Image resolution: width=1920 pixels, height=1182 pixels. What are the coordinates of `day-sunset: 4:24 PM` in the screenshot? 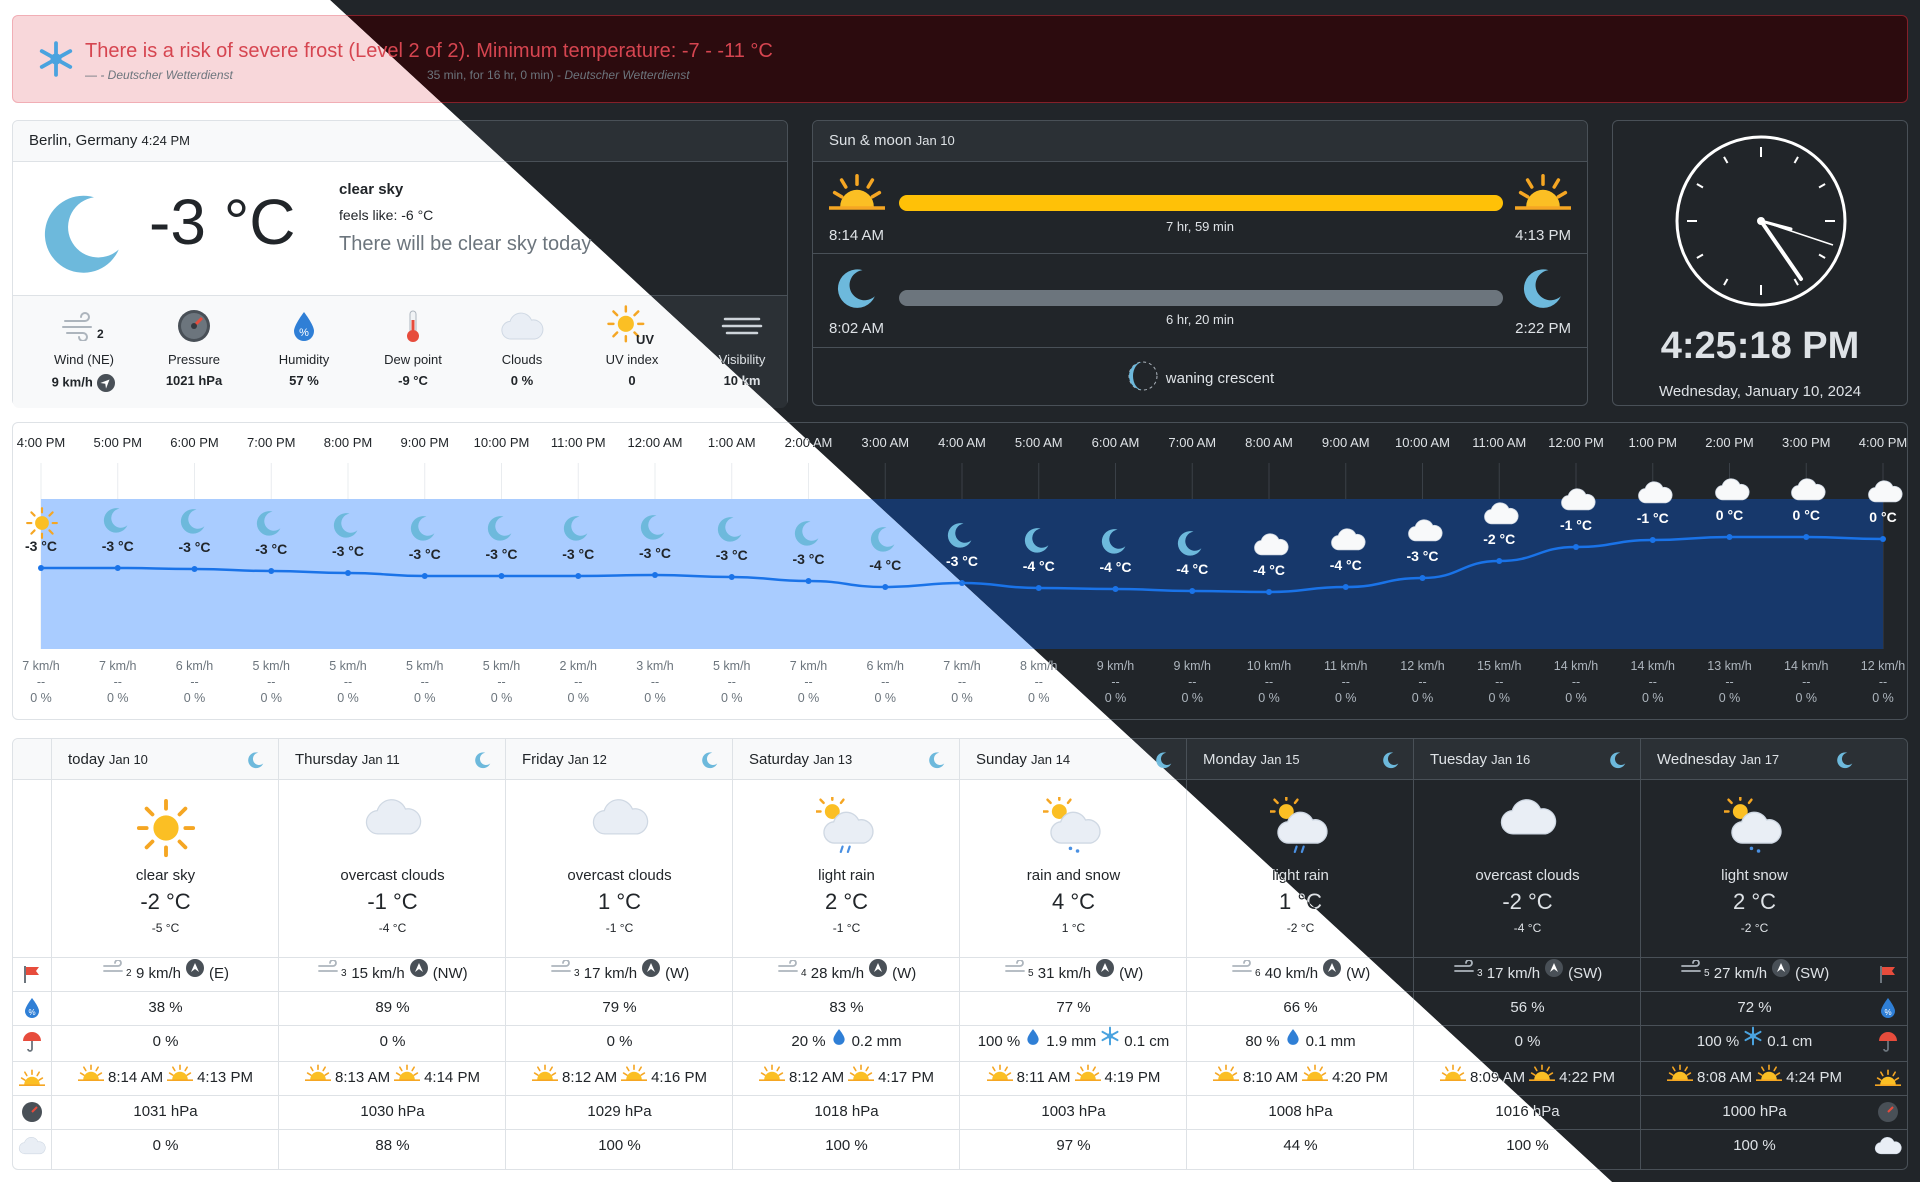 It's located at (1814, 1077).